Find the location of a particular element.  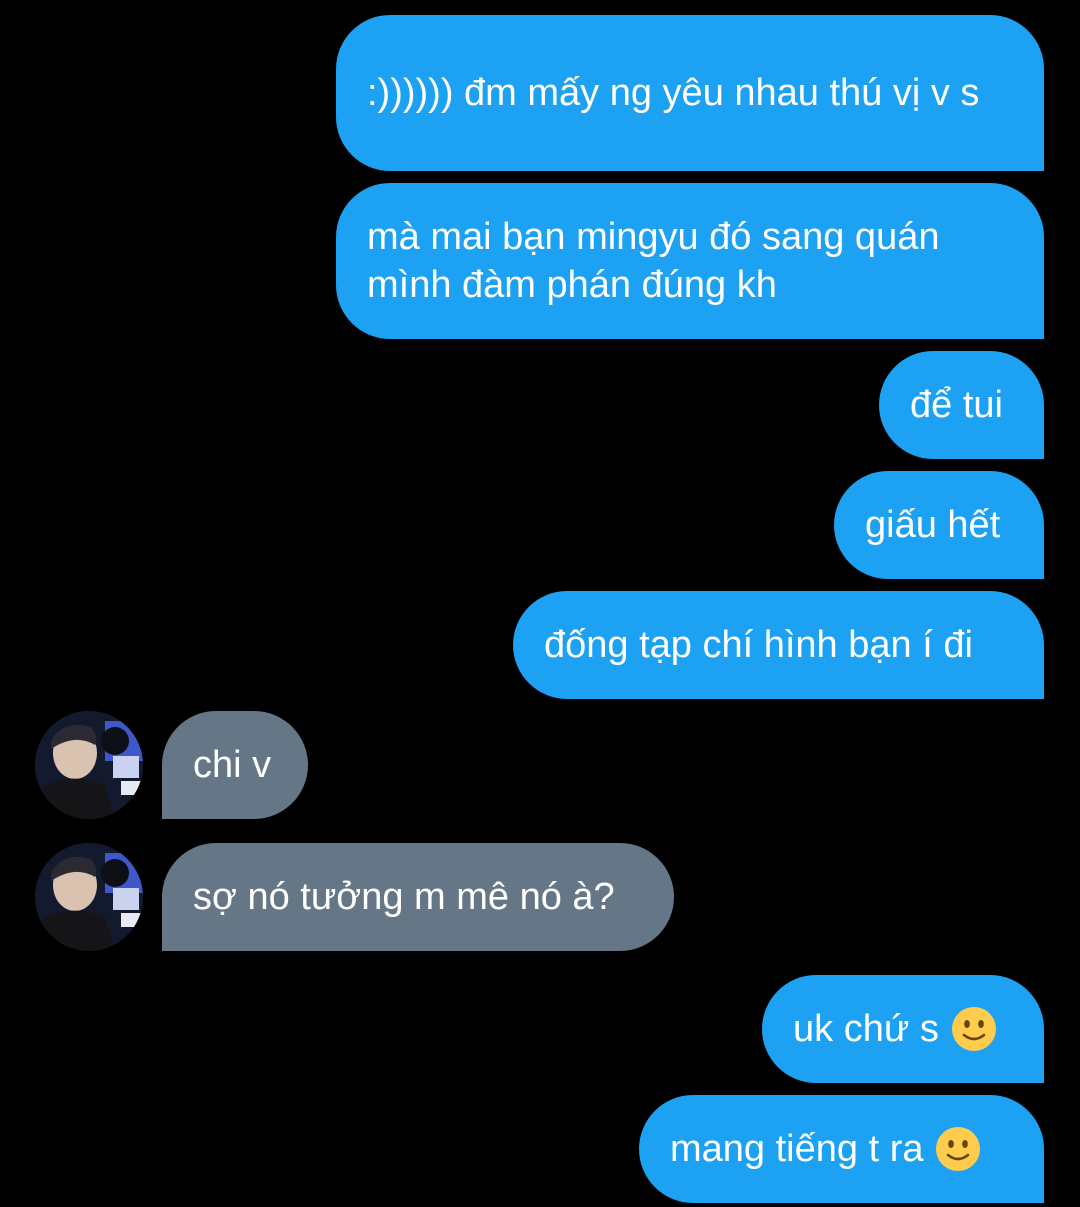

message-bubble-outgoing: :)))))) đm mấy ng yêu nhau thú vị v s is located at coordinates (690, 93).